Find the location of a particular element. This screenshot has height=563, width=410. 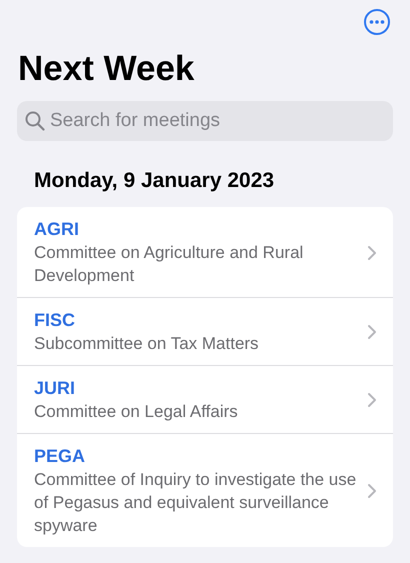

search-field: Search for meetings is located at coordinates (205, 121).